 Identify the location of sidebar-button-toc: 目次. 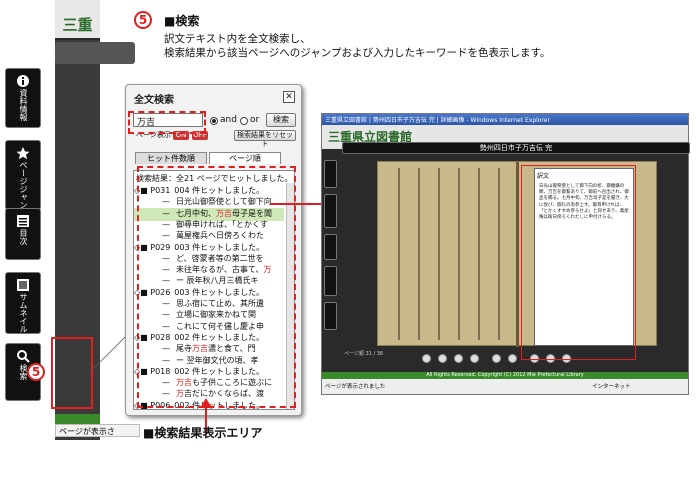
(23, 234).